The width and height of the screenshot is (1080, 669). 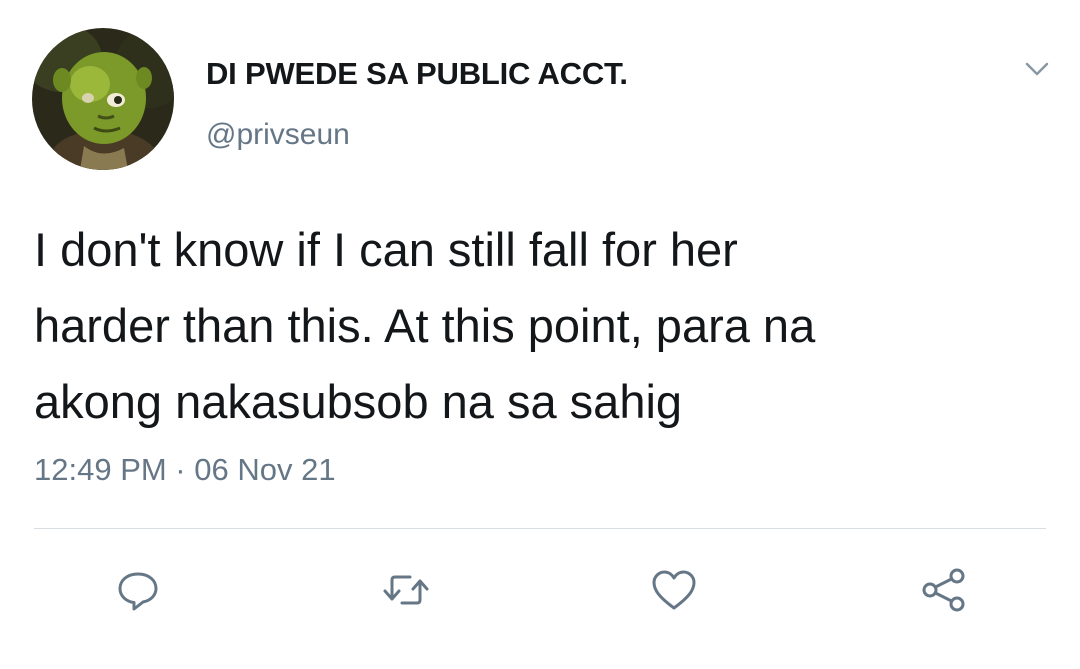 What do you see at coordinates (417, 74) in the screenshot?
I see `display-name: DI PWEDE SA PUBLIC ACCT.` at bounding box center [417, 74].